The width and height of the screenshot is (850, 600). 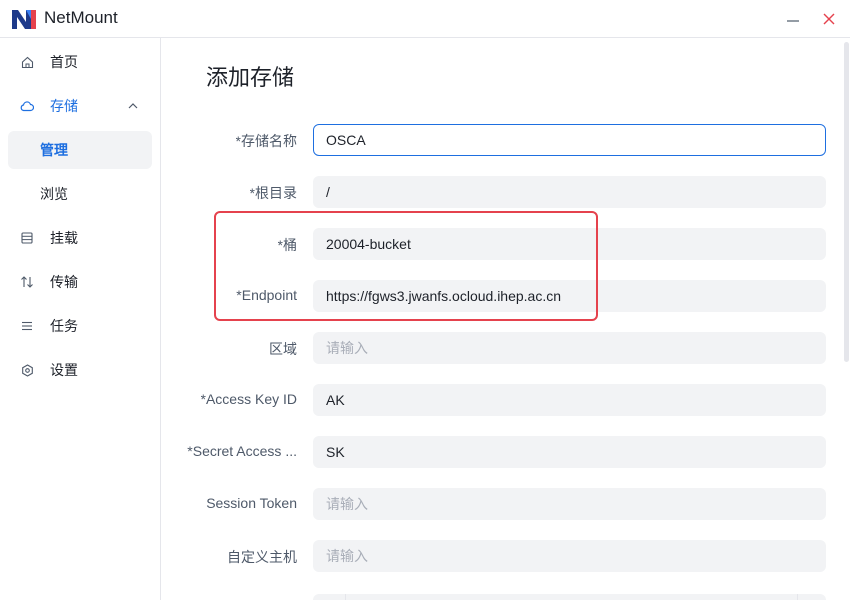 I want to click on sidebar-item-label: 任务, so click(x=64, y=326).